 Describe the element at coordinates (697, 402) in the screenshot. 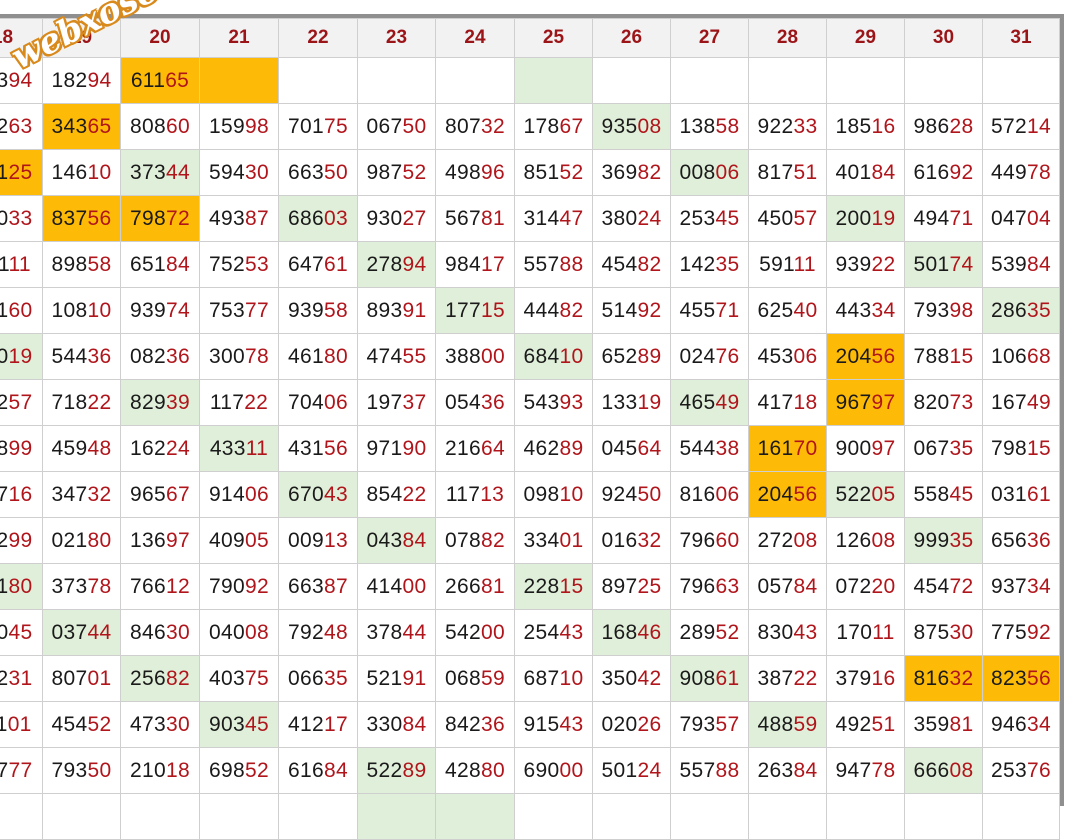

I see `number-head-digits: 465` at that location.